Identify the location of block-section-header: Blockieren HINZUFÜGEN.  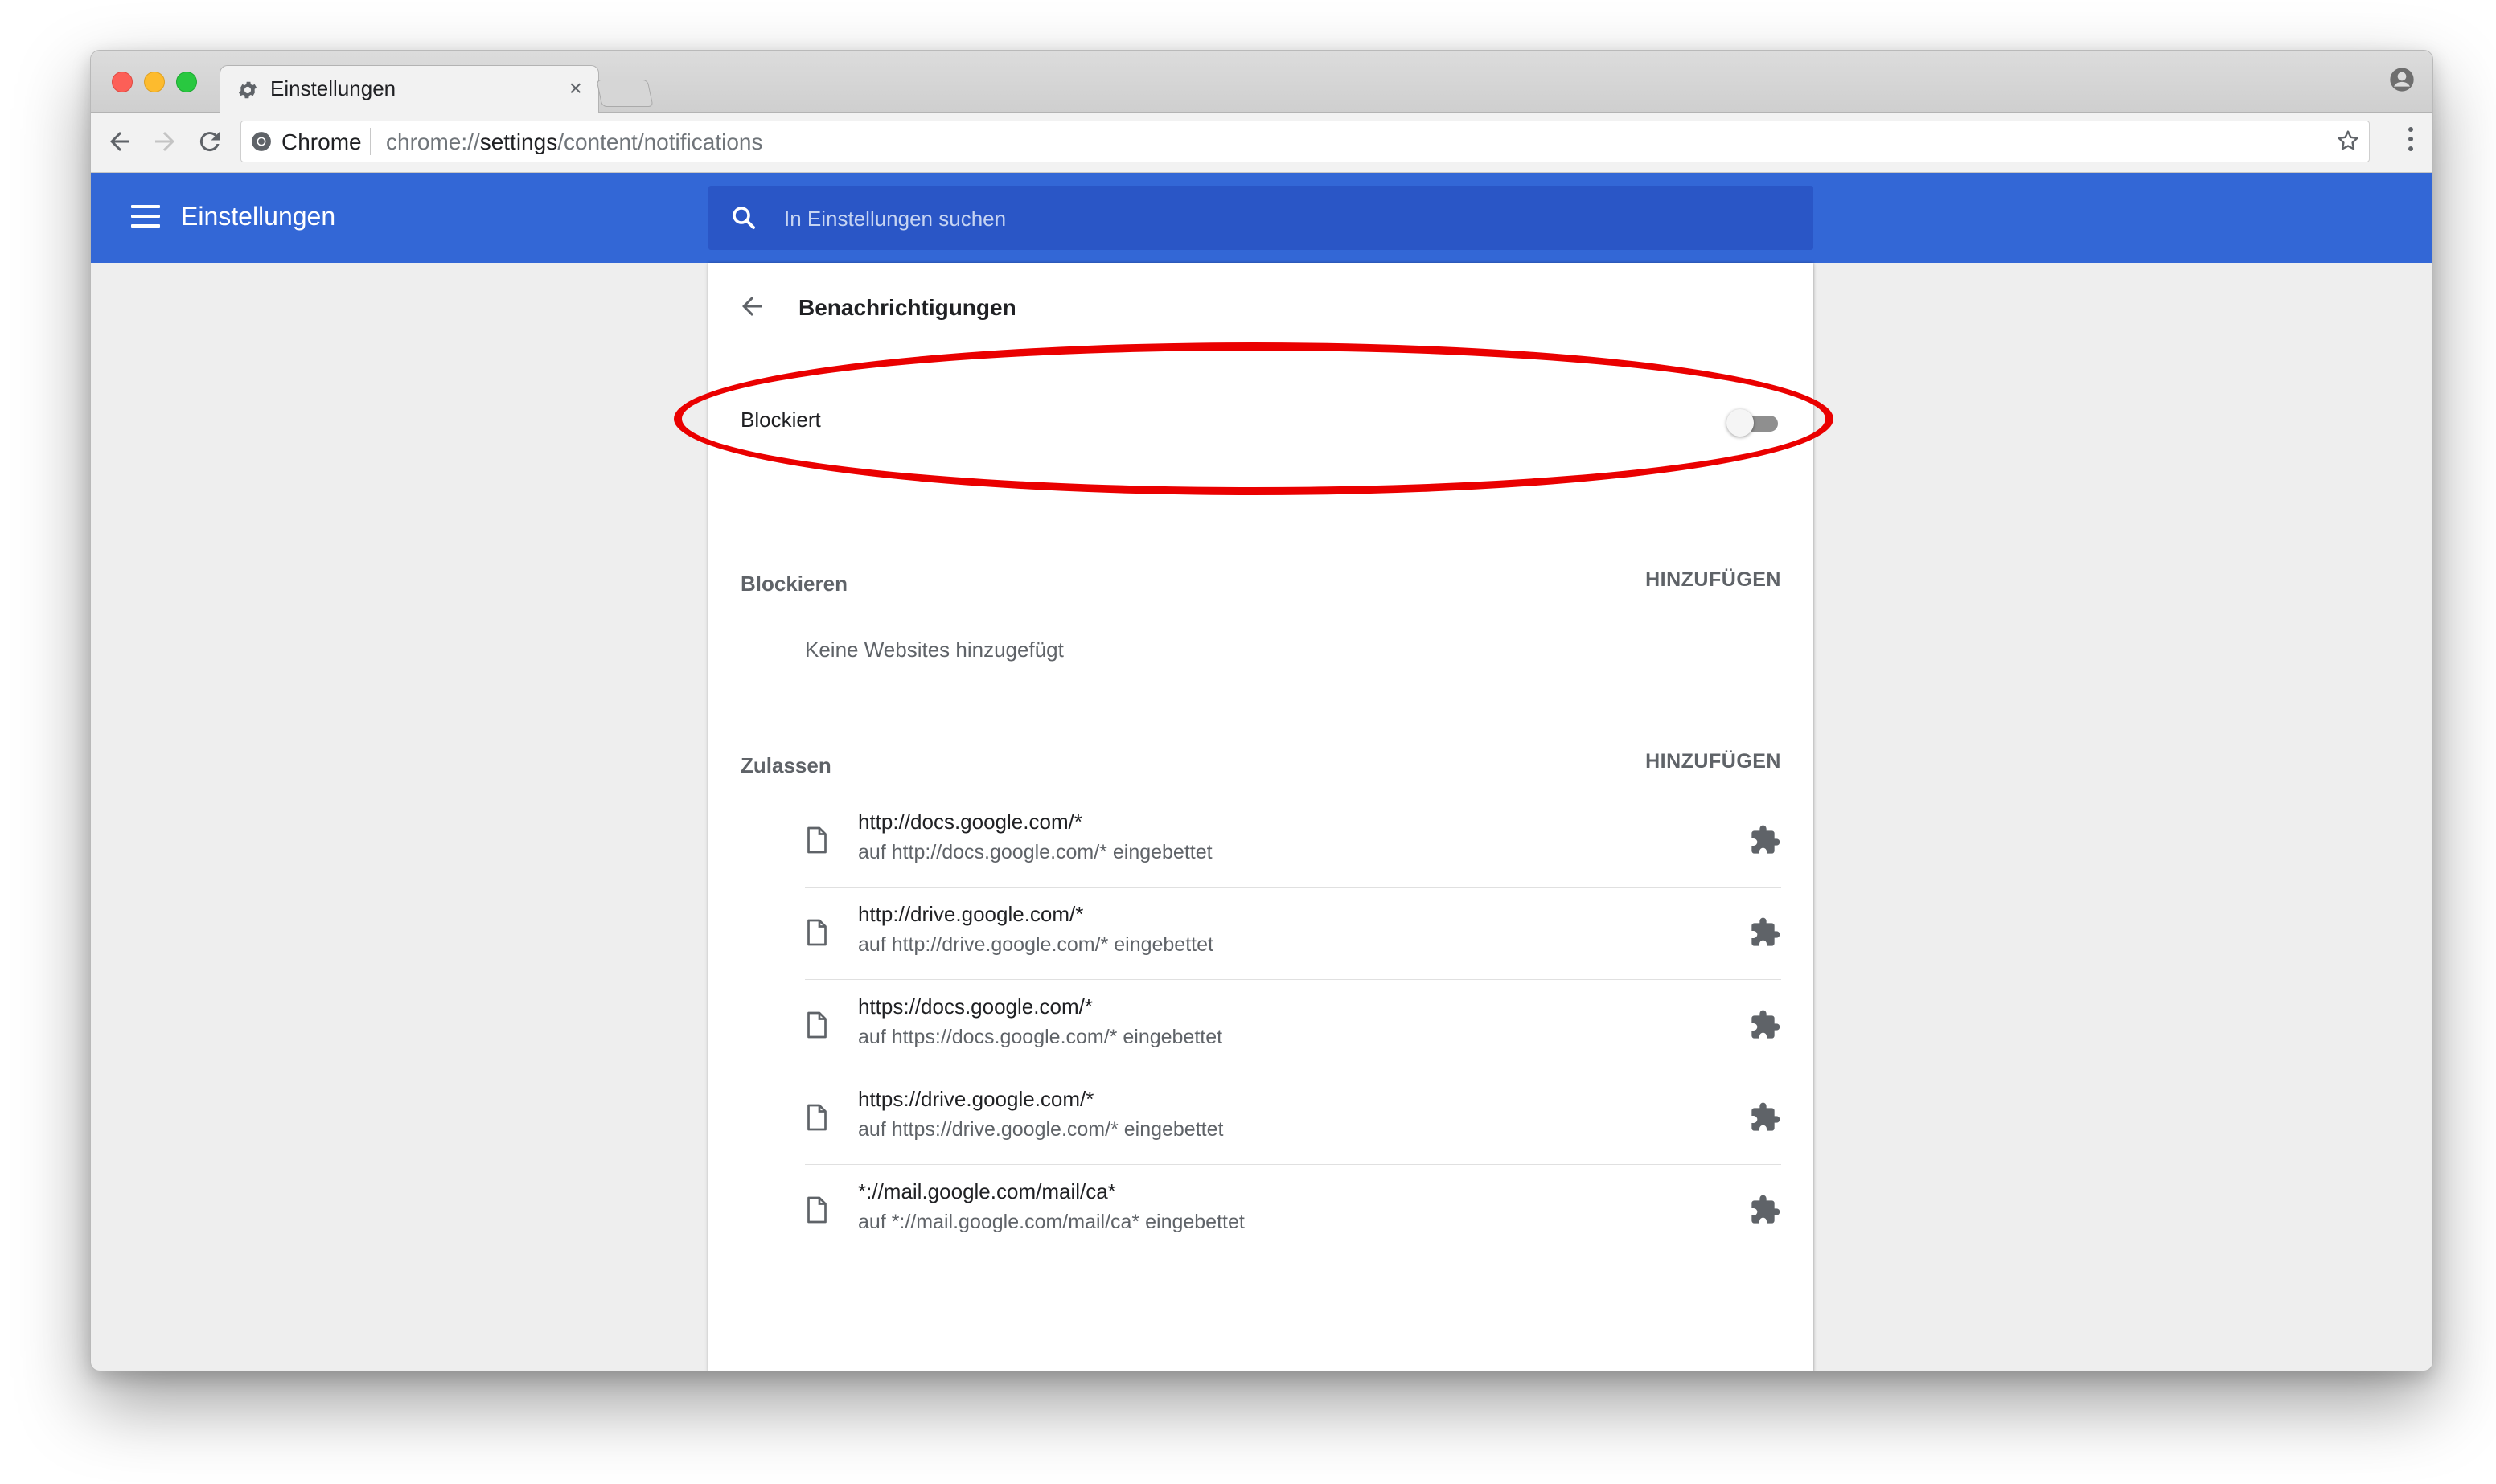
(1260, 585).